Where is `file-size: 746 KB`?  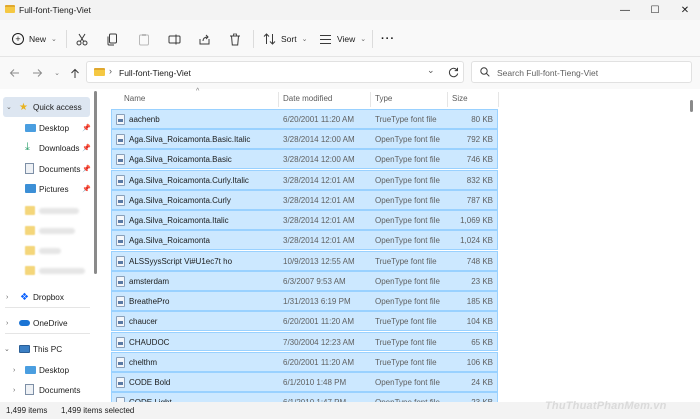
file-size: 746 KB is located at coordinates (479, 160).